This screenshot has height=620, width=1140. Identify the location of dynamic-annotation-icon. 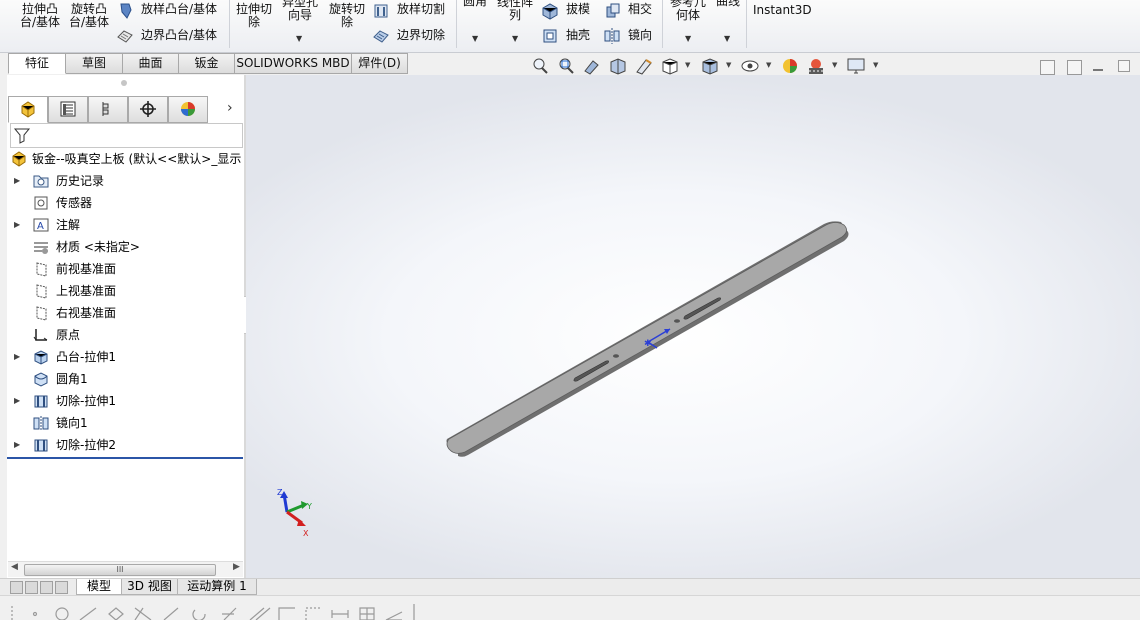
(644, 66).